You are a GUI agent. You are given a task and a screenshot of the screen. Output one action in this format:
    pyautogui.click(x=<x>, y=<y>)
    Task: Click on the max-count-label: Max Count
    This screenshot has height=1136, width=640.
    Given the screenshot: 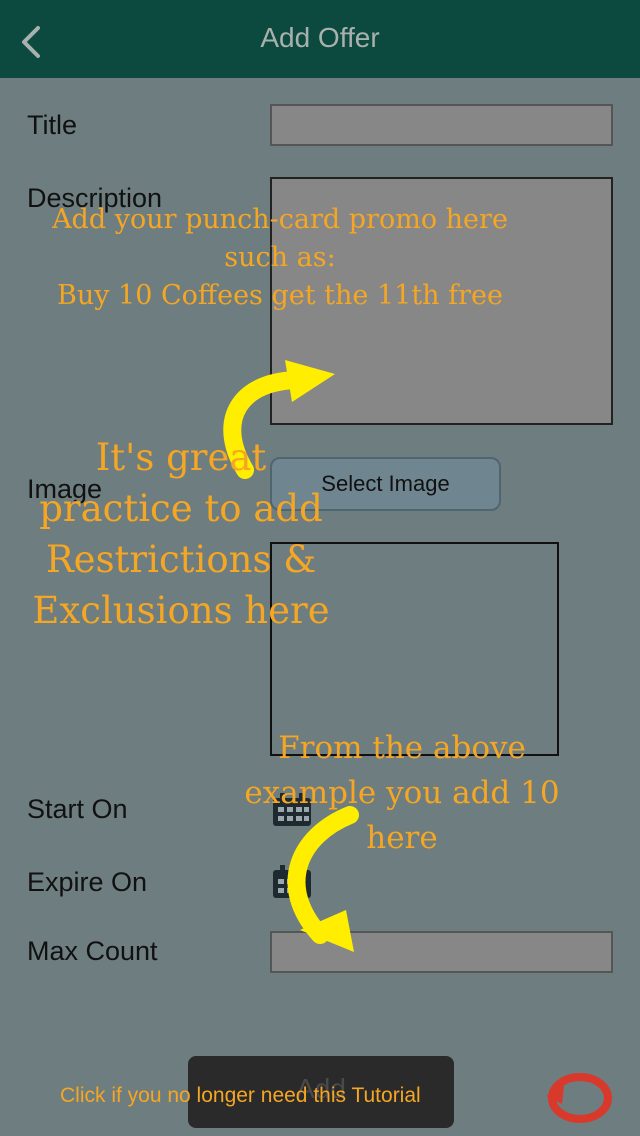 What is the action you would take?
    pyautogui.click(x=92, y=951)
    